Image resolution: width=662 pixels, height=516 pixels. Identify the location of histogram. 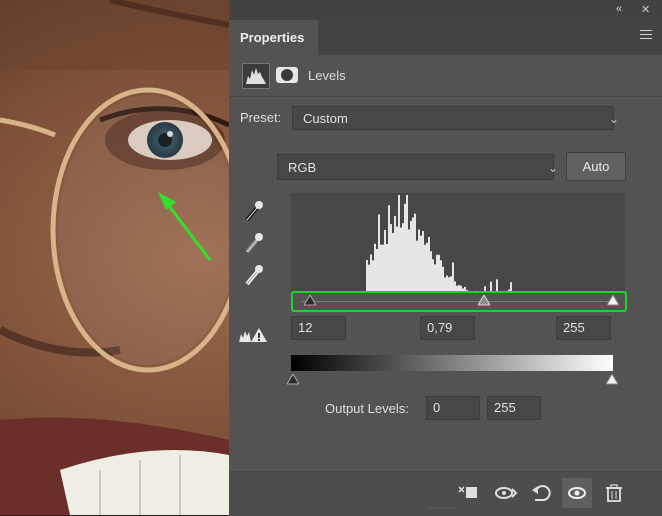
(458, 243).